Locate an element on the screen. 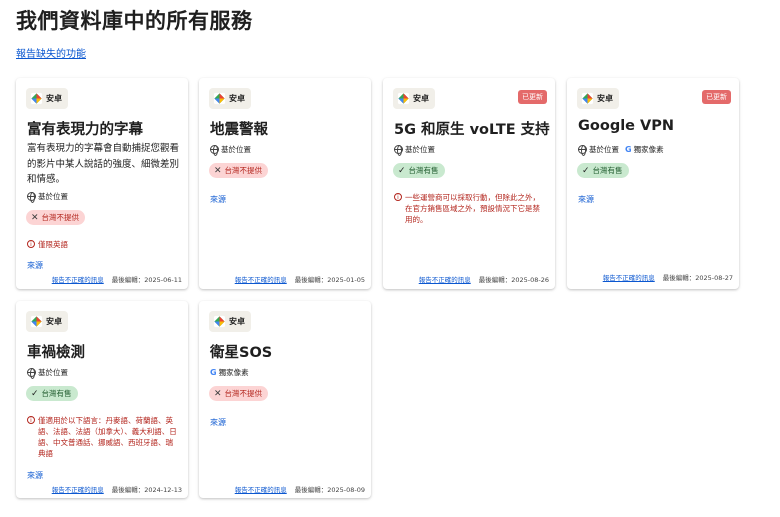  card-title: Google VPN is located at coordinates (626, 126).